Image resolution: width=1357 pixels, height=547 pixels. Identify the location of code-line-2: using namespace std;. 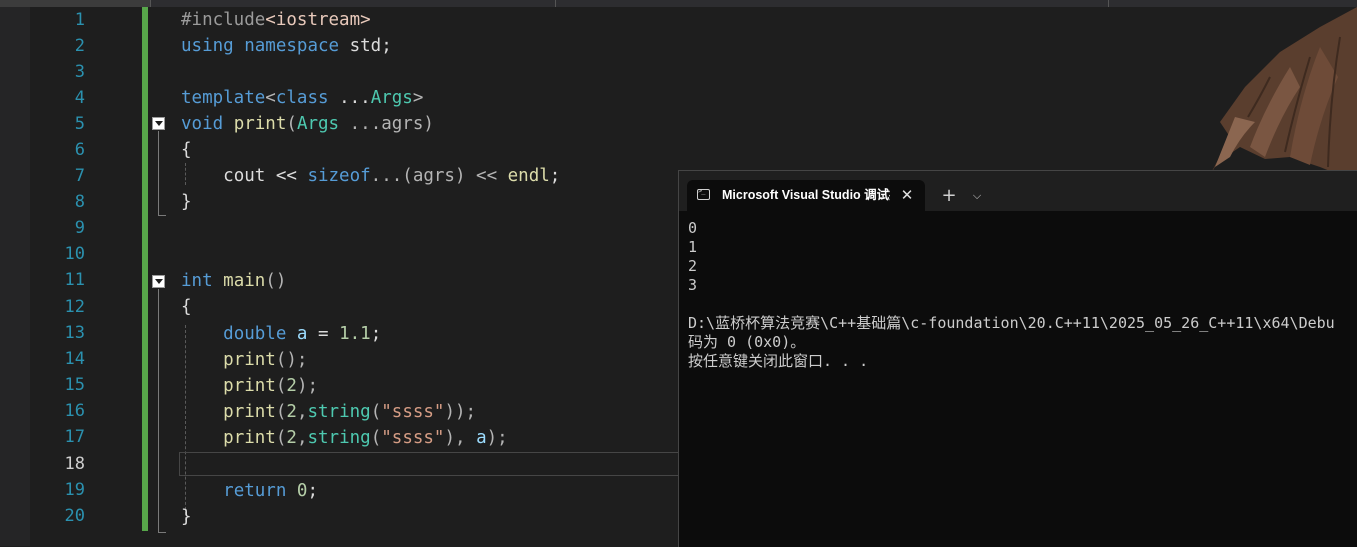
(286, 46).